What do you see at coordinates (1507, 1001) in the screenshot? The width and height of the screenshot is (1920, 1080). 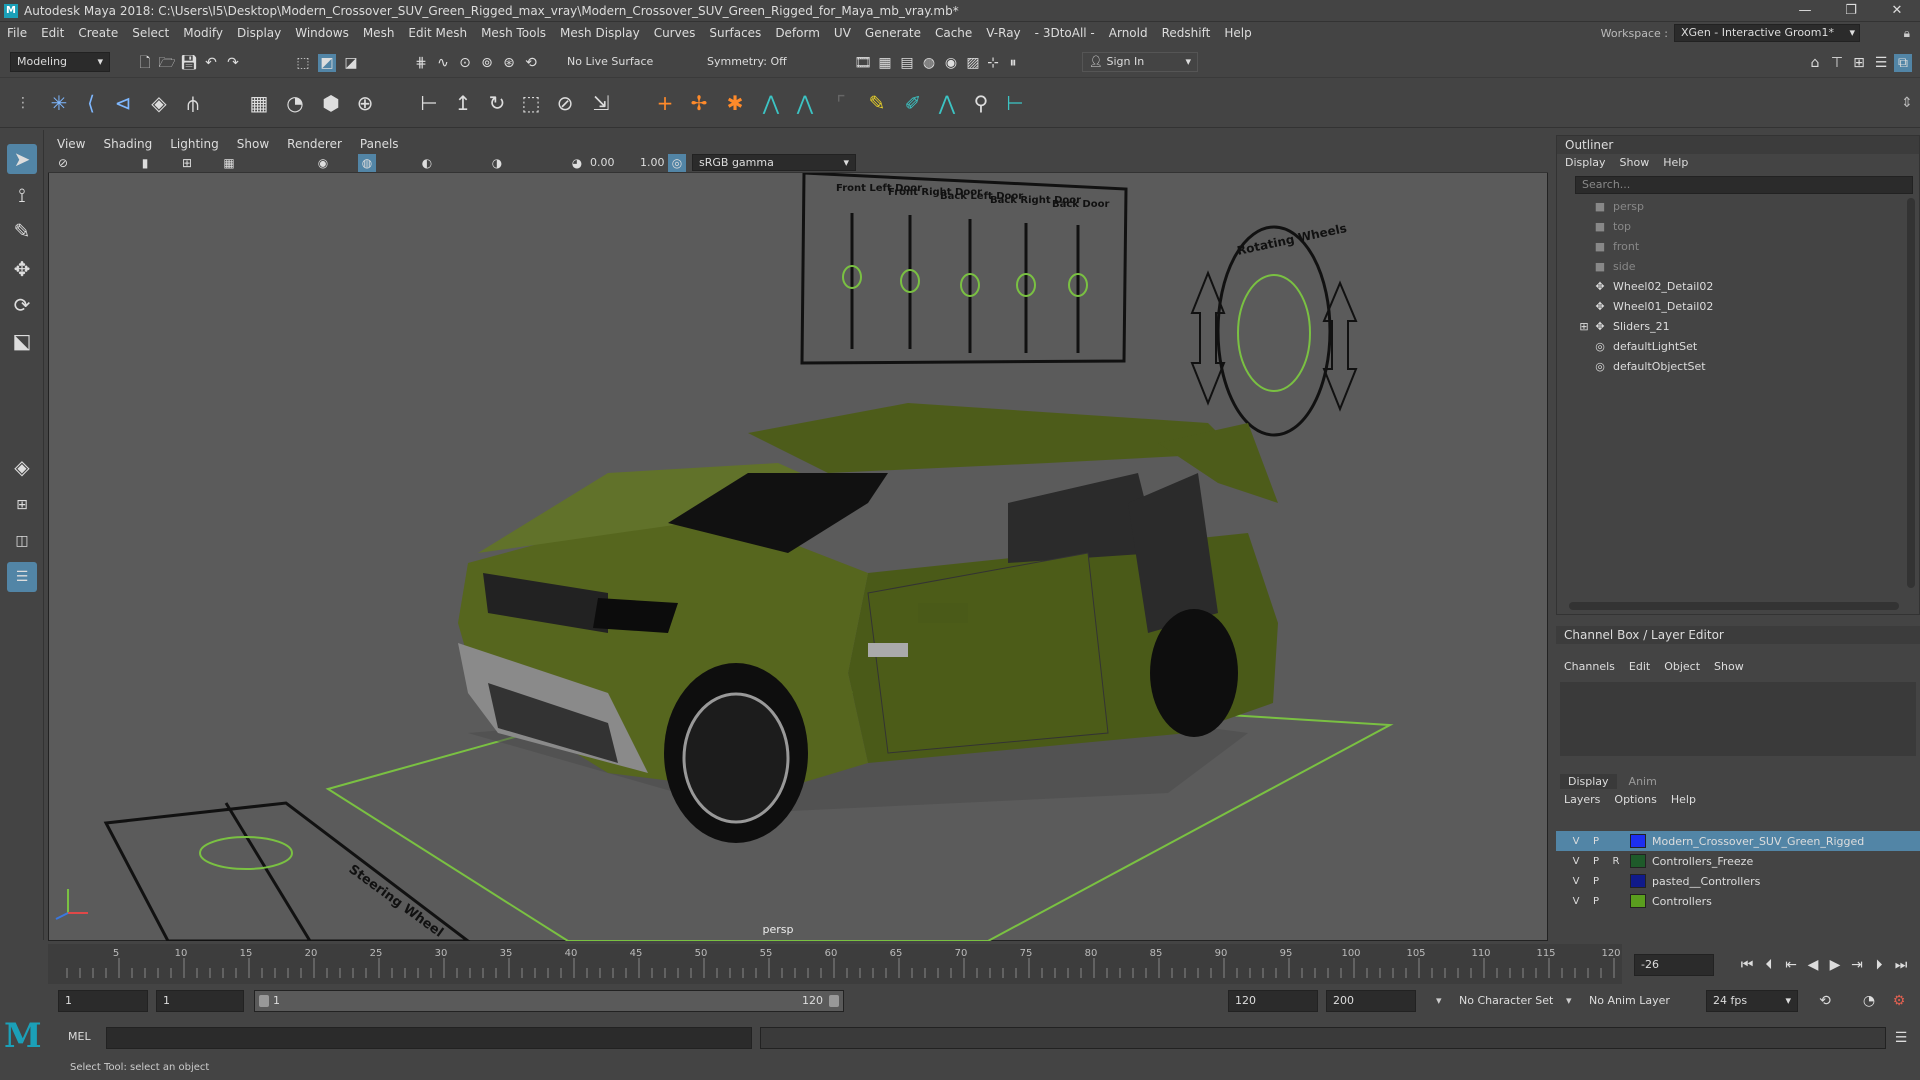 I see `character-set-field: No Character Set` at bounding box center [1507, 1001].